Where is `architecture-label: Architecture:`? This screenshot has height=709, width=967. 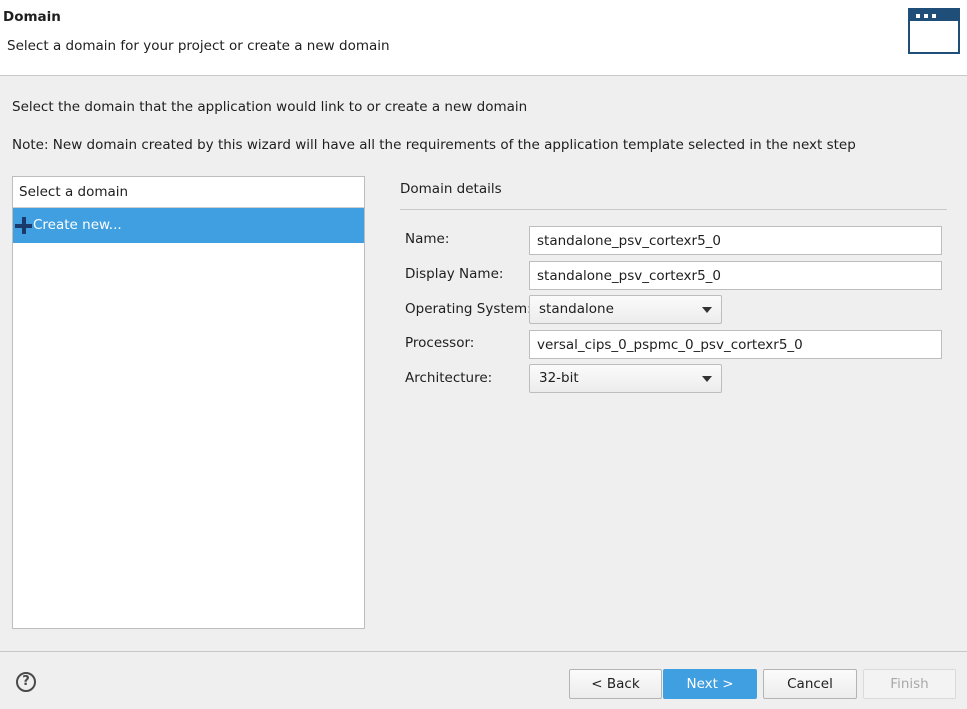
architecture-label: Architecture: is located at coordinates (449, 378).